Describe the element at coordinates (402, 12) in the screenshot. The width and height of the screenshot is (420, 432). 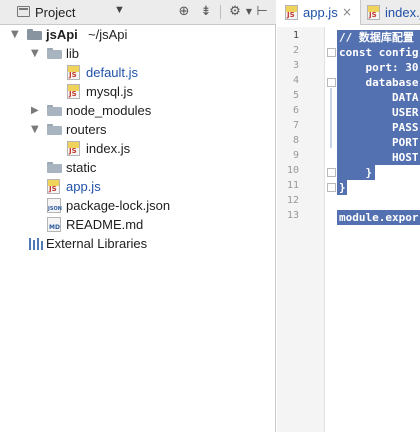
I see `tab-label: index.j` at that location.